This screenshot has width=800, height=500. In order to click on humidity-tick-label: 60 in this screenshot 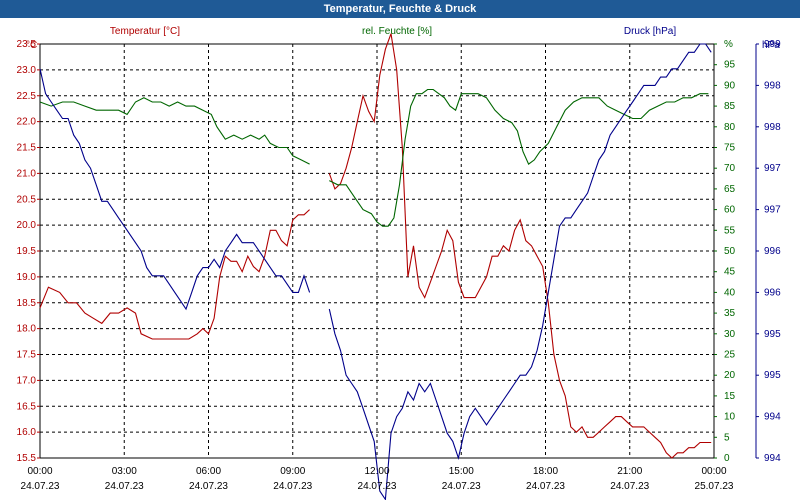, I will do `click(730, 210)`.